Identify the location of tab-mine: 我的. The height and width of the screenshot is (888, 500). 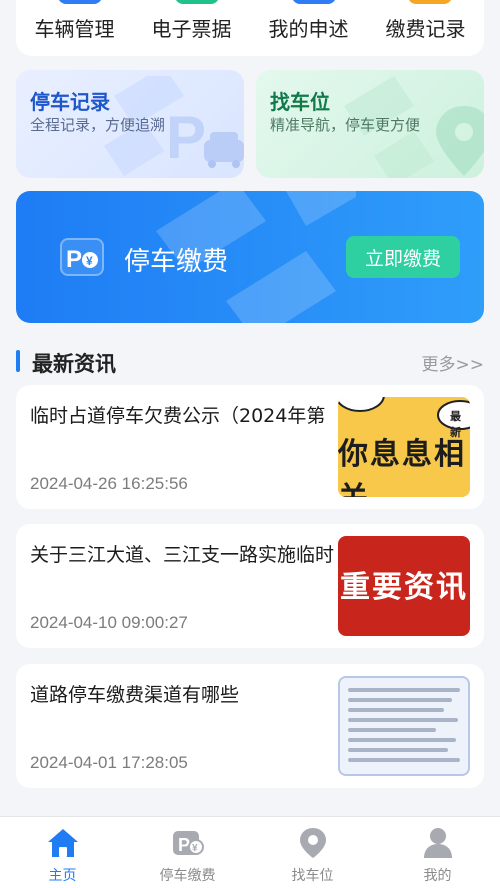
(437, 852).